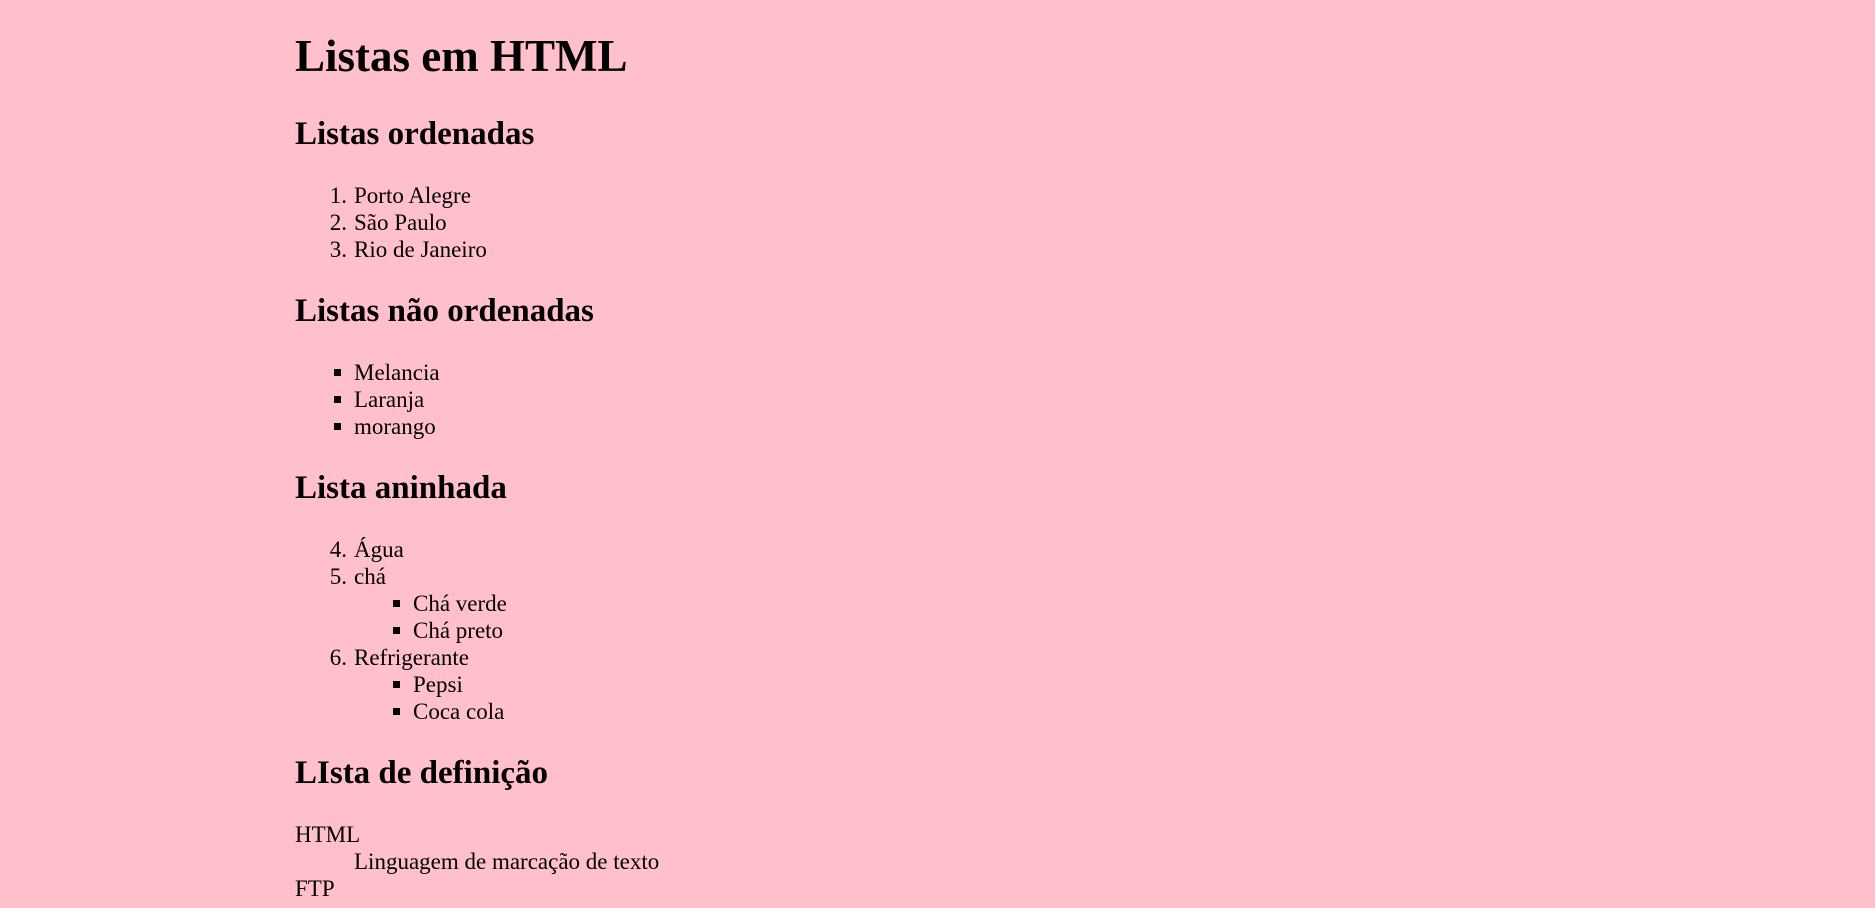 Image resolution: width=1875 pixels, height=908 pixels. I want to click on list-item-label: Porto Alegre, so click(412, 195).